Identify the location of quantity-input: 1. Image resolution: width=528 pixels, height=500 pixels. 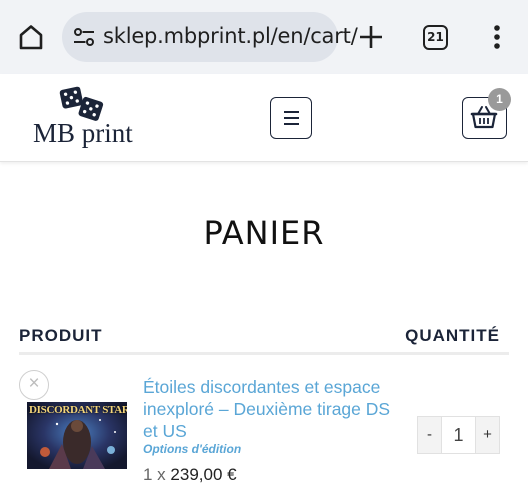
(458, 435).